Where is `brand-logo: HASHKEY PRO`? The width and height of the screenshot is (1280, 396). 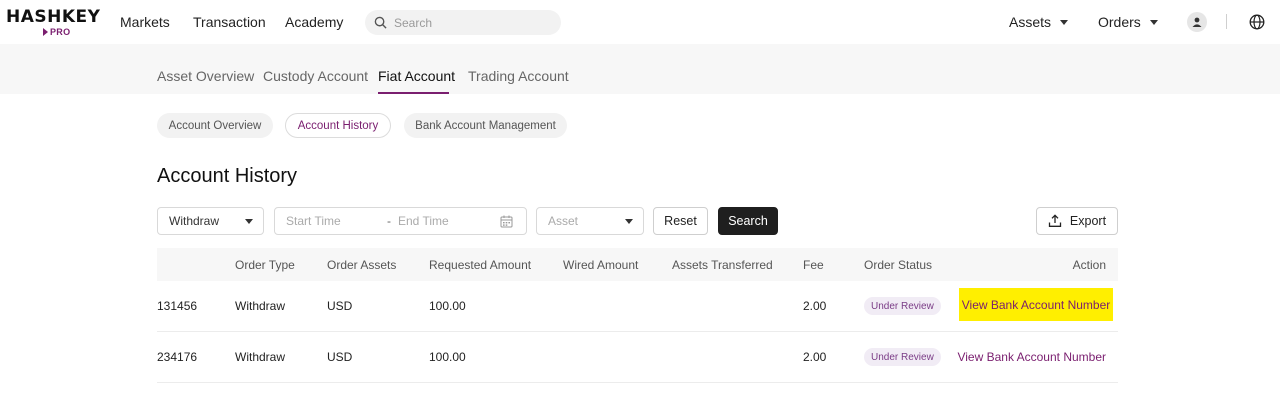
brand-logo: HASHKEY PRO is located at coordinates (53, 22).